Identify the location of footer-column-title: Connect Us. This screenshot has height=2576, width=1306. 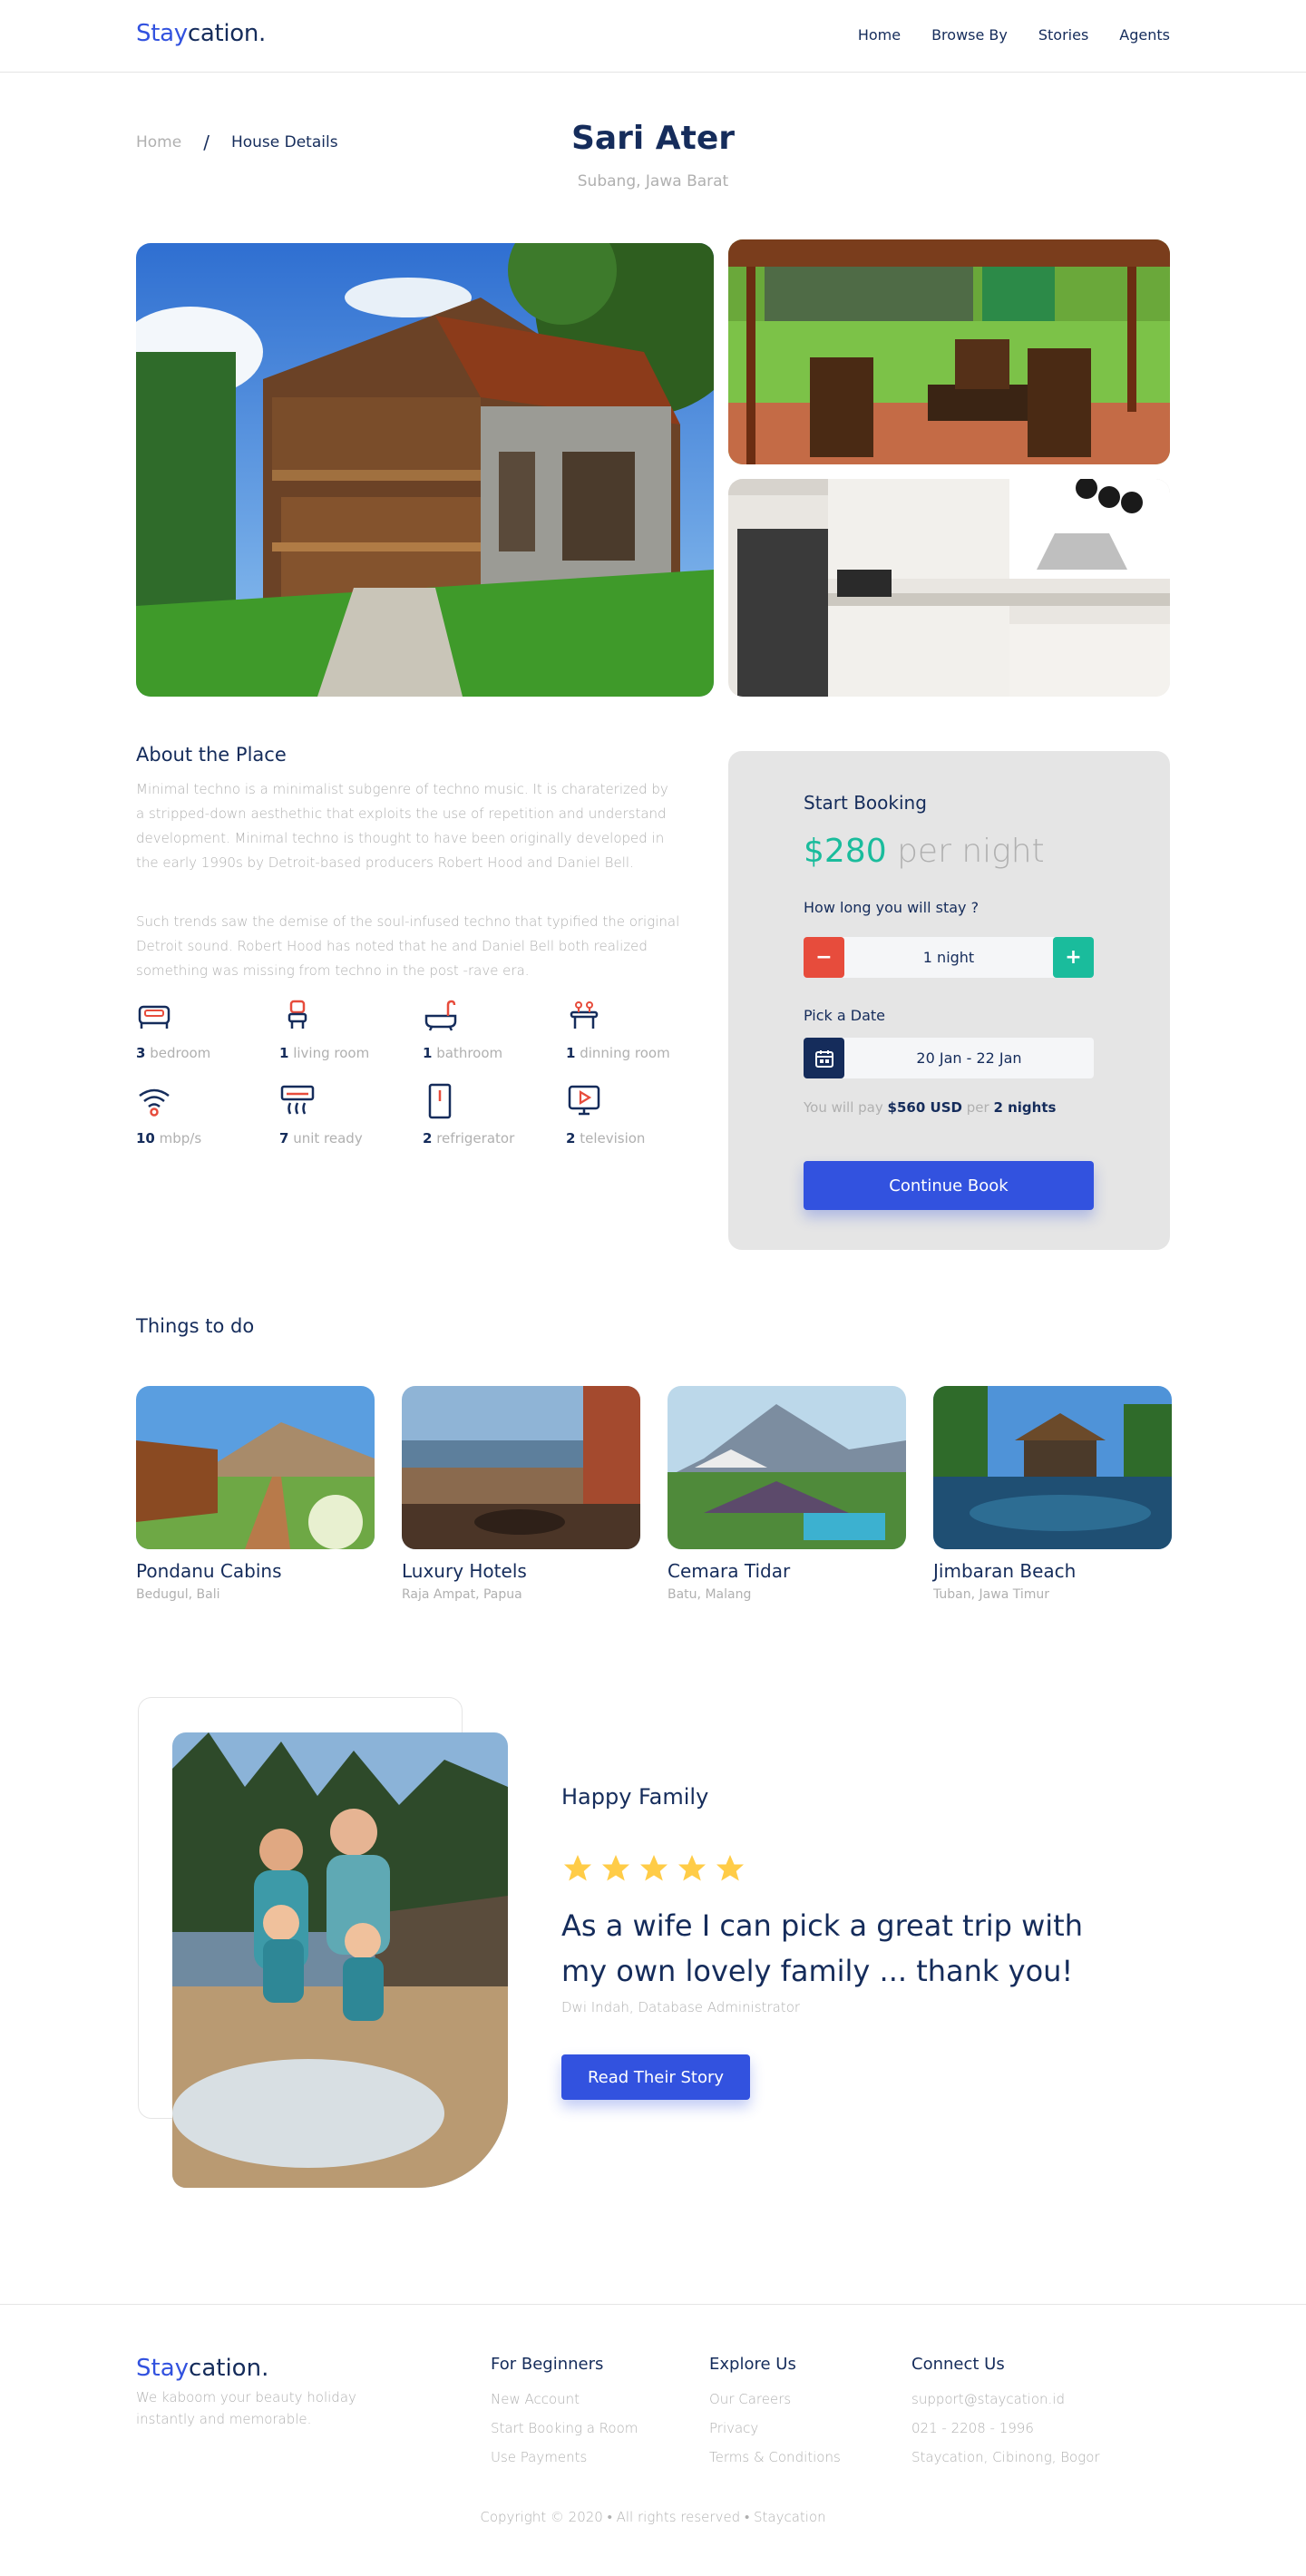
(958, 2364).